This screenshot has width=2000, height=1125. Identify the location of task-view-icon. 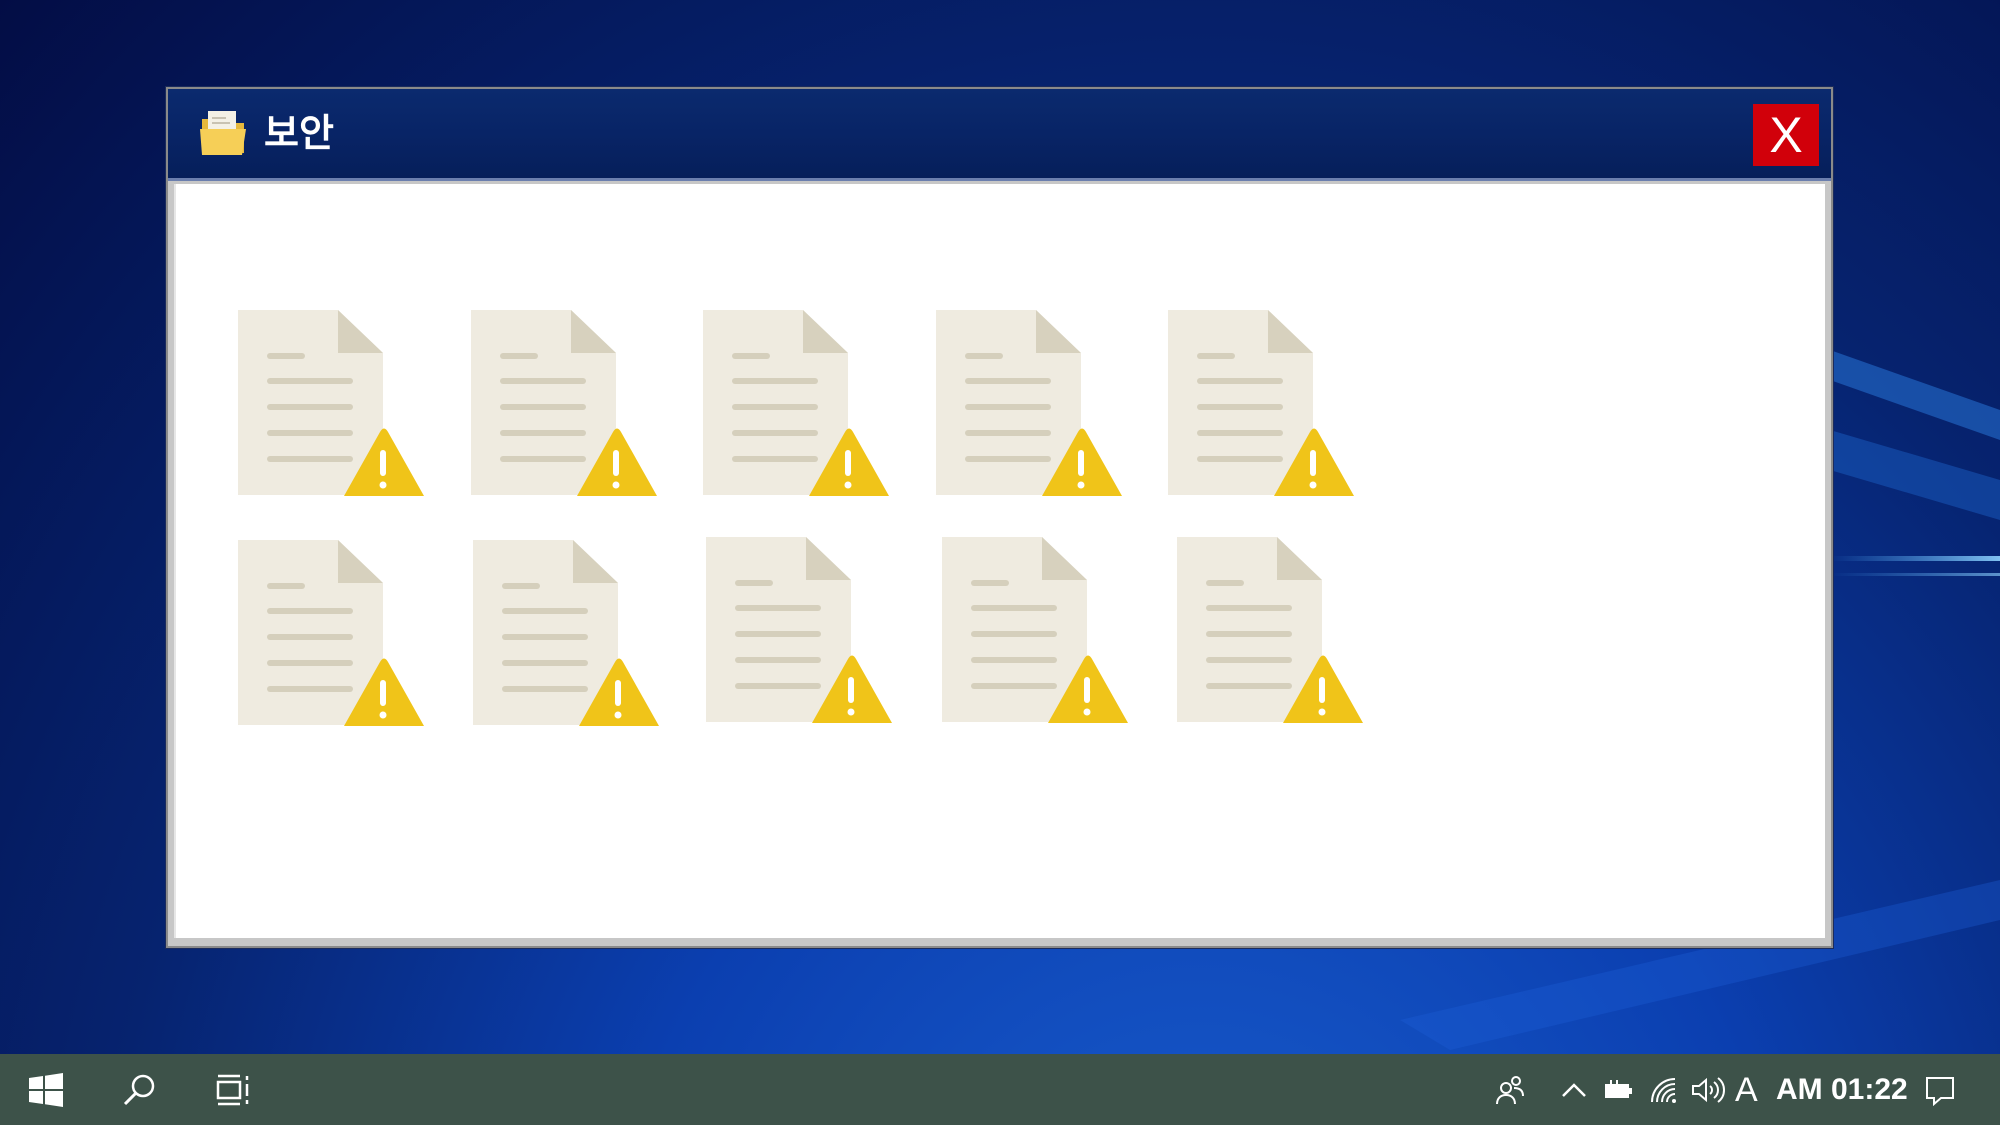
(232, 1089).